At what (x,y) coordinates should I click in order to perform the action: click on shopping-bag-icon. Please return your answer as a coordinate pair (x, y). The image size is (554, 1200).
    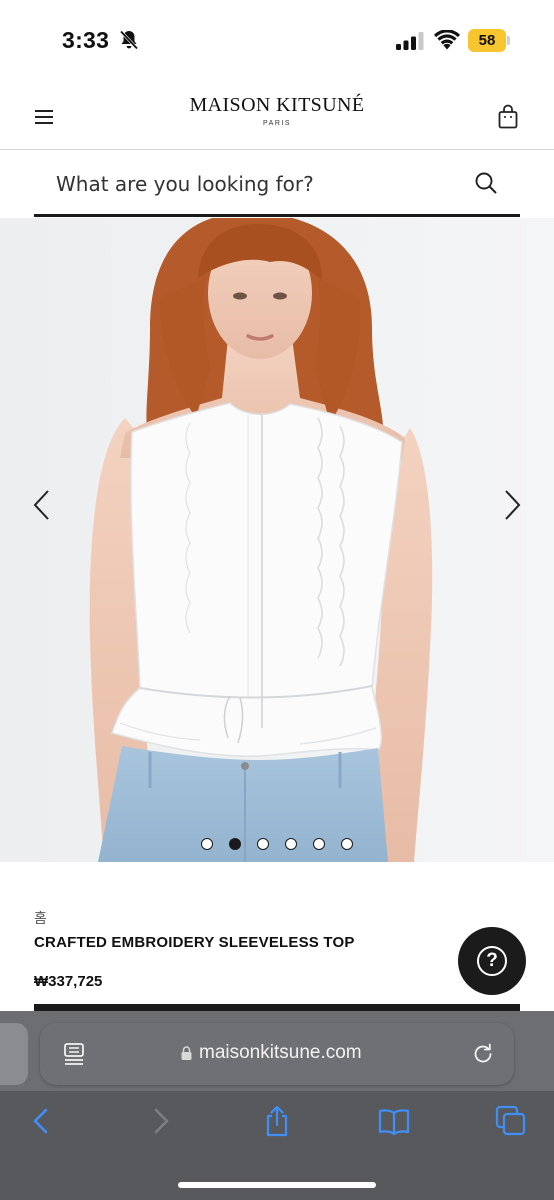
    Looking at the image, I should click on (508, 117).